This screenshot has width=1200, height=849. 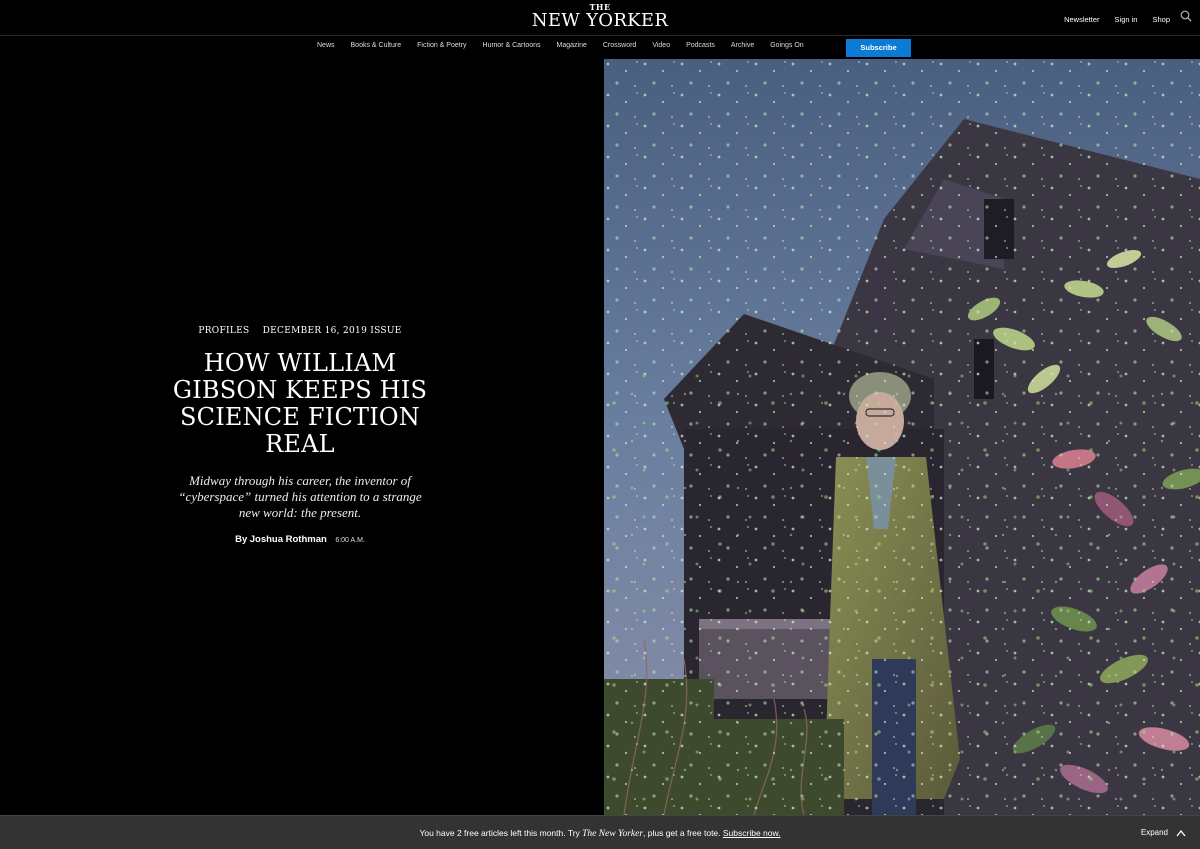 What do you see at coordinates (700, 45) in the screenshot?
I see `nav-item-podcasts: Podcasts` at bounding box center [700, 45].